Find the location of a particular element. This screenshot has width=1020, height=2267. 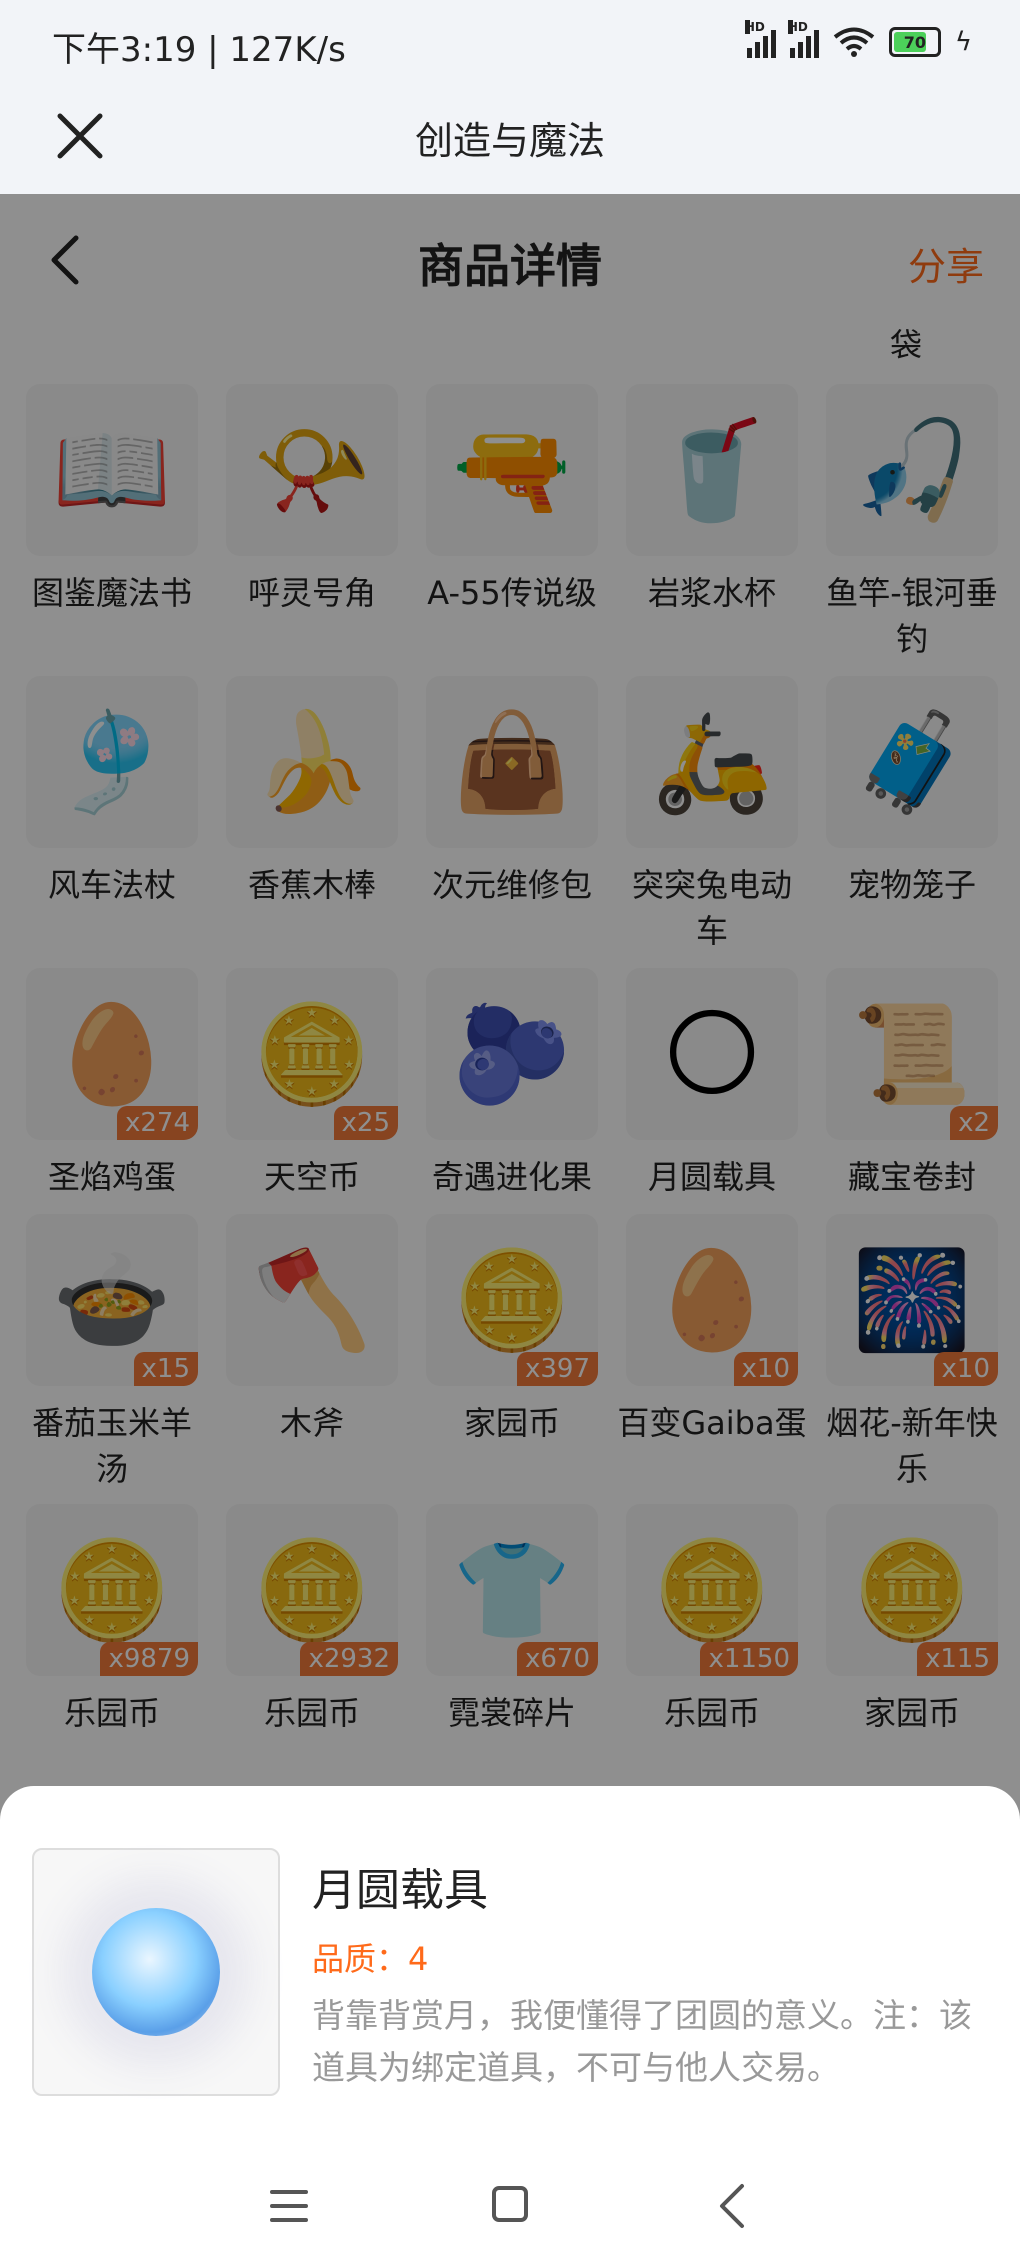

menu-icon is located at coordinates (289, 2206).